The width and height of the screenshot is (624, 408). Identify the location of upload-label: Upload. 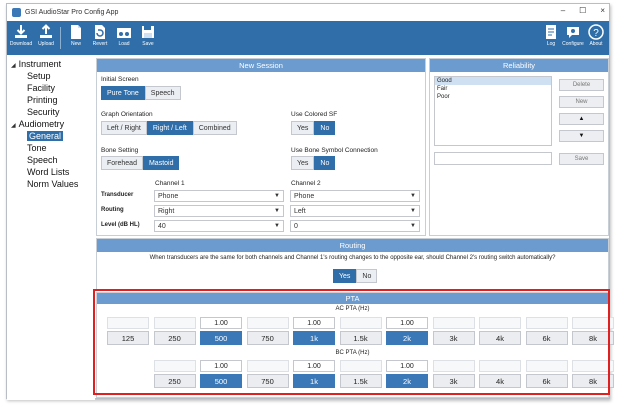
(46, 44).